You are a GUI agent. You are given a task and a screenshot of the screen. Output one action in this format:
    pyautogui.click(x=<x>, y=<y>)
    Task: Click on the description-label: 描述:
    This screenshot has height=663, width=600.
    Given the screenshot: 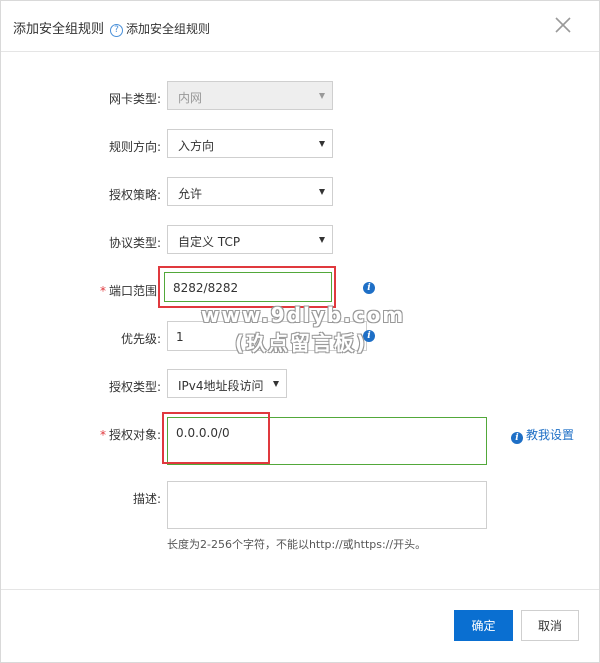 What is the action you would take?
    pyautogui.click(x=146, y=499)
    